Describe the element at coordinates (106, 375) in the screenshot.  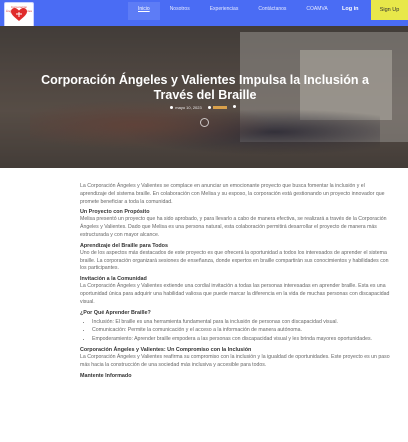
I see `section-heading: Mantente Informado` at that location.